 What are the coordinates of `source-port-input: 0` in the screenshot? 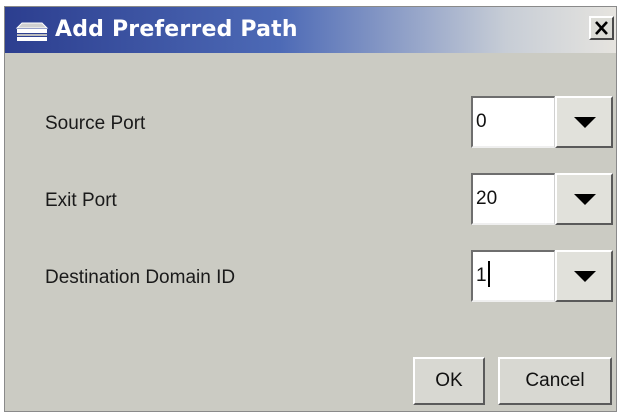 It's located at (513, 122).